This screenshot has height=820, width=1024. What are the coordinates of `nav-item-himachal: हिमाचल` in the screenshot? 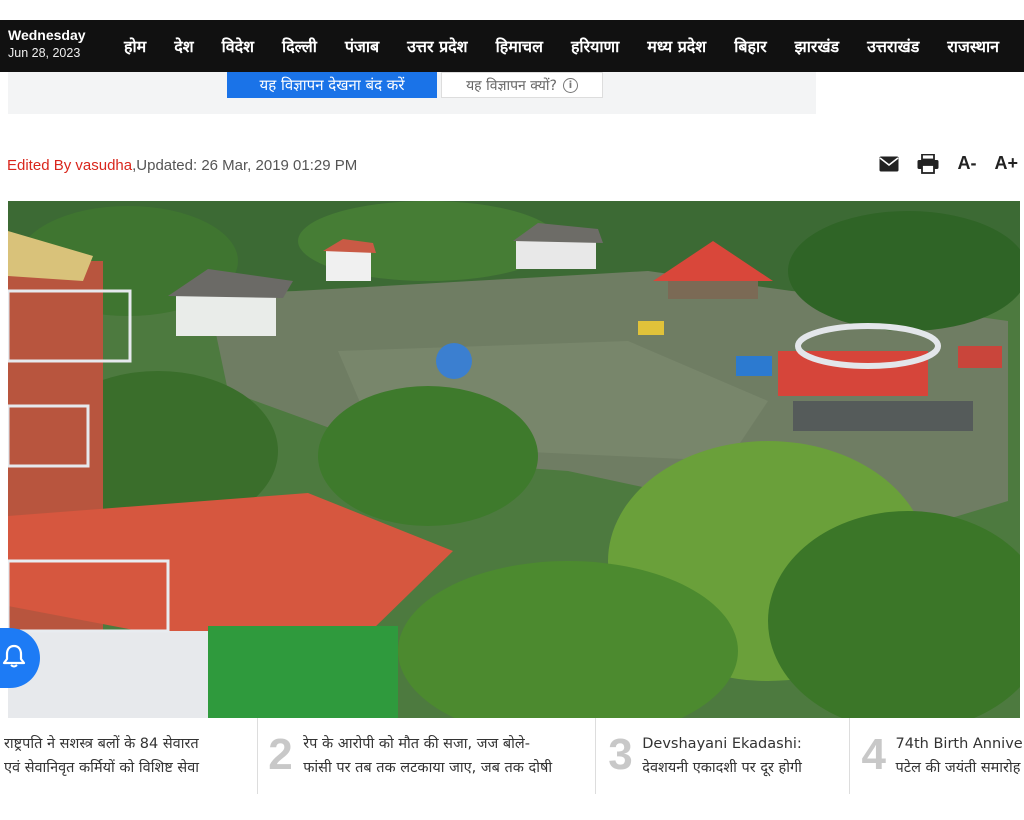 It's located at (519, 46).